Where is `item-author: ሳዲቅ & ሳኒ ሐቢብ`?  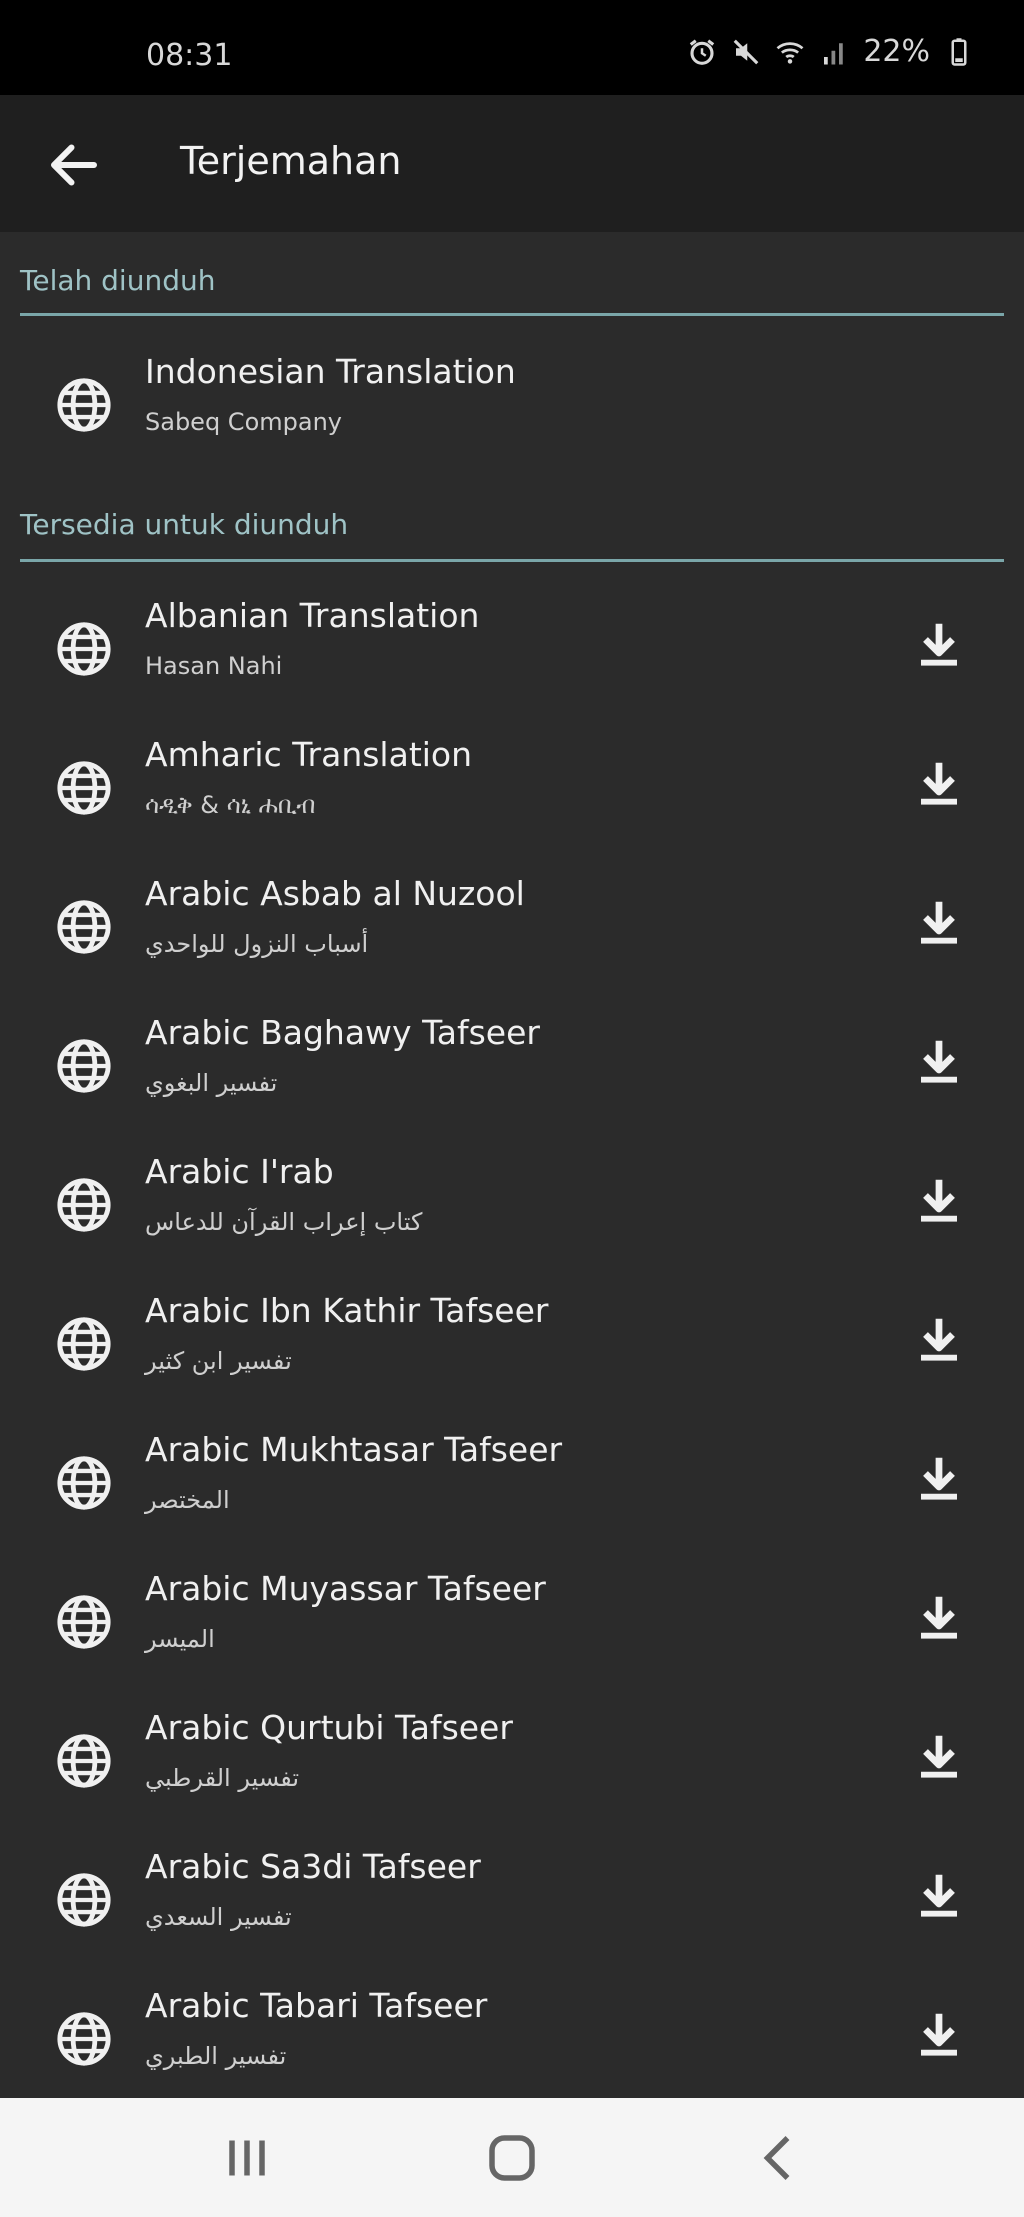
item-author: ሳዲቅ & ሳኒ ሐቢብ is located at coordinates (230, 805).